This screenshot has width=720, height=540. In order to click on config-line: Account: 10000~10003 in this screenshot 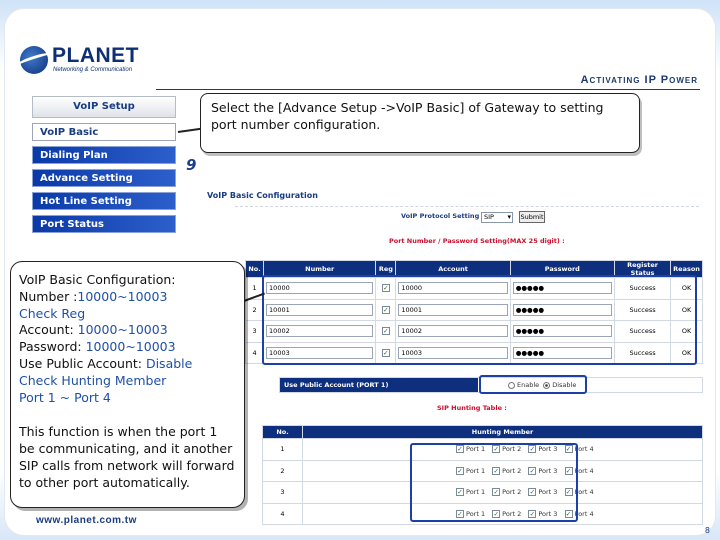, I will do `click(127, 330)`.